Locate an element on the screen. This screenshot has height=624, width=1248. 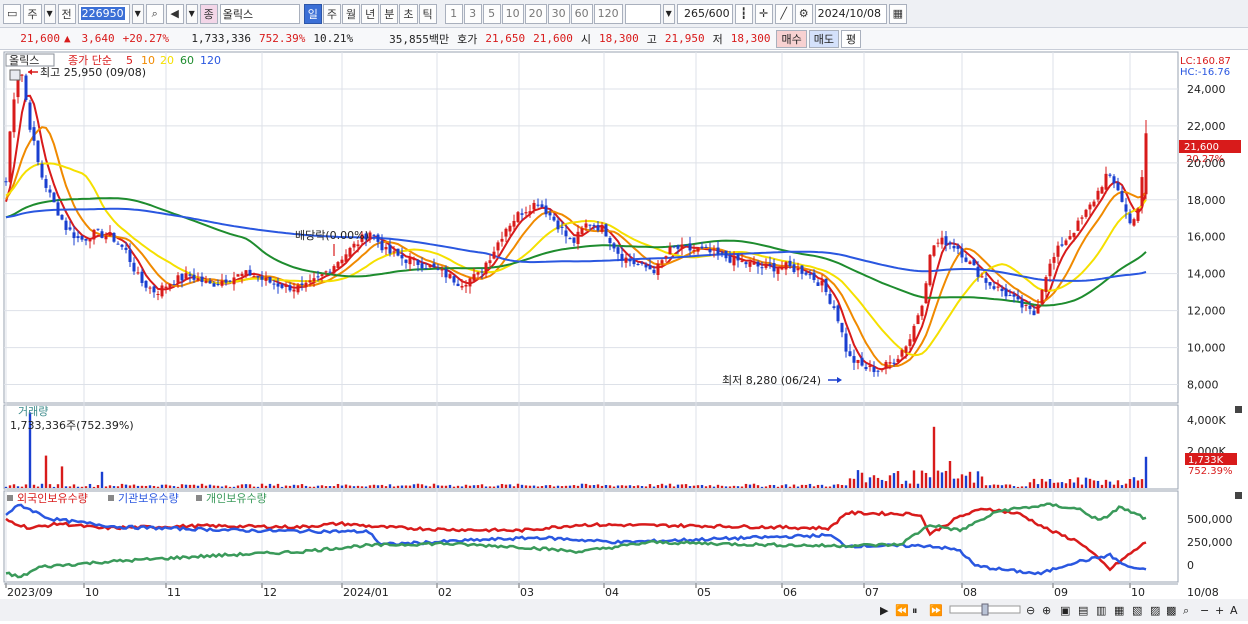
search-icon: ⌕ is located at coordinates (154, 13).